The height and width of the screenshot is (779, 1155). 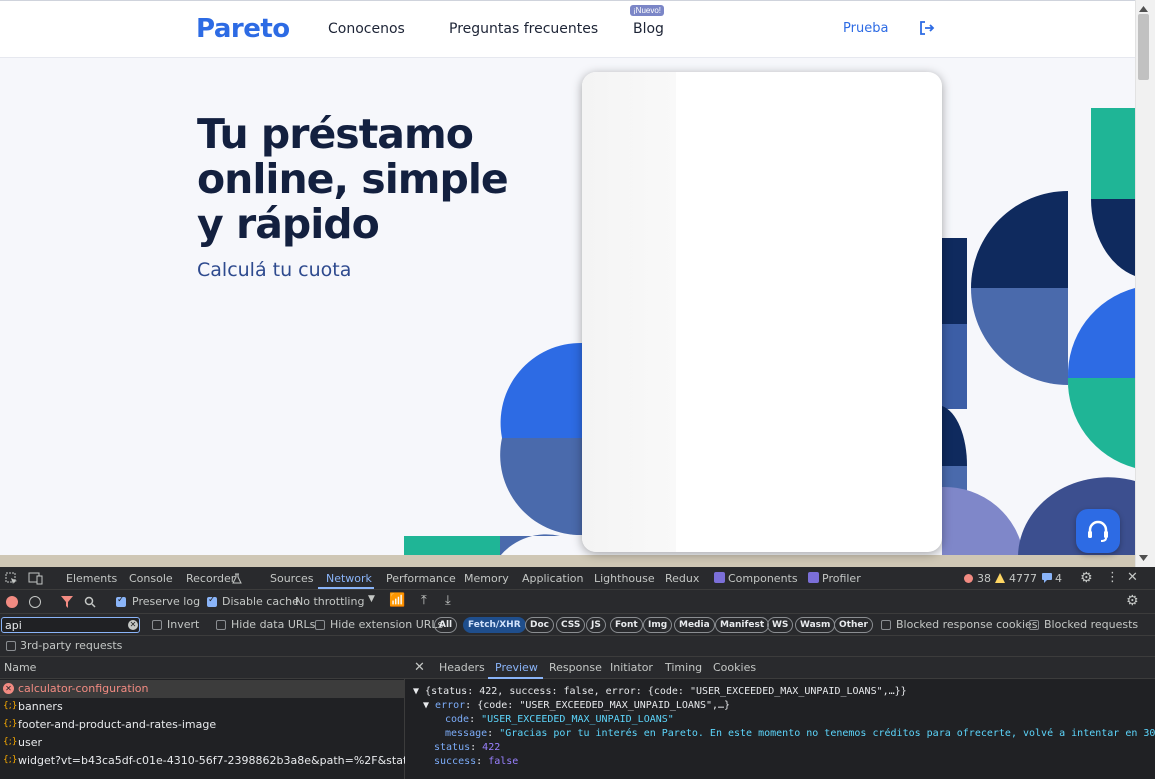 What do you see at coordinates (927, 28) in the screenshot?
I see `logout-icon` at bounding box center [927, 28].